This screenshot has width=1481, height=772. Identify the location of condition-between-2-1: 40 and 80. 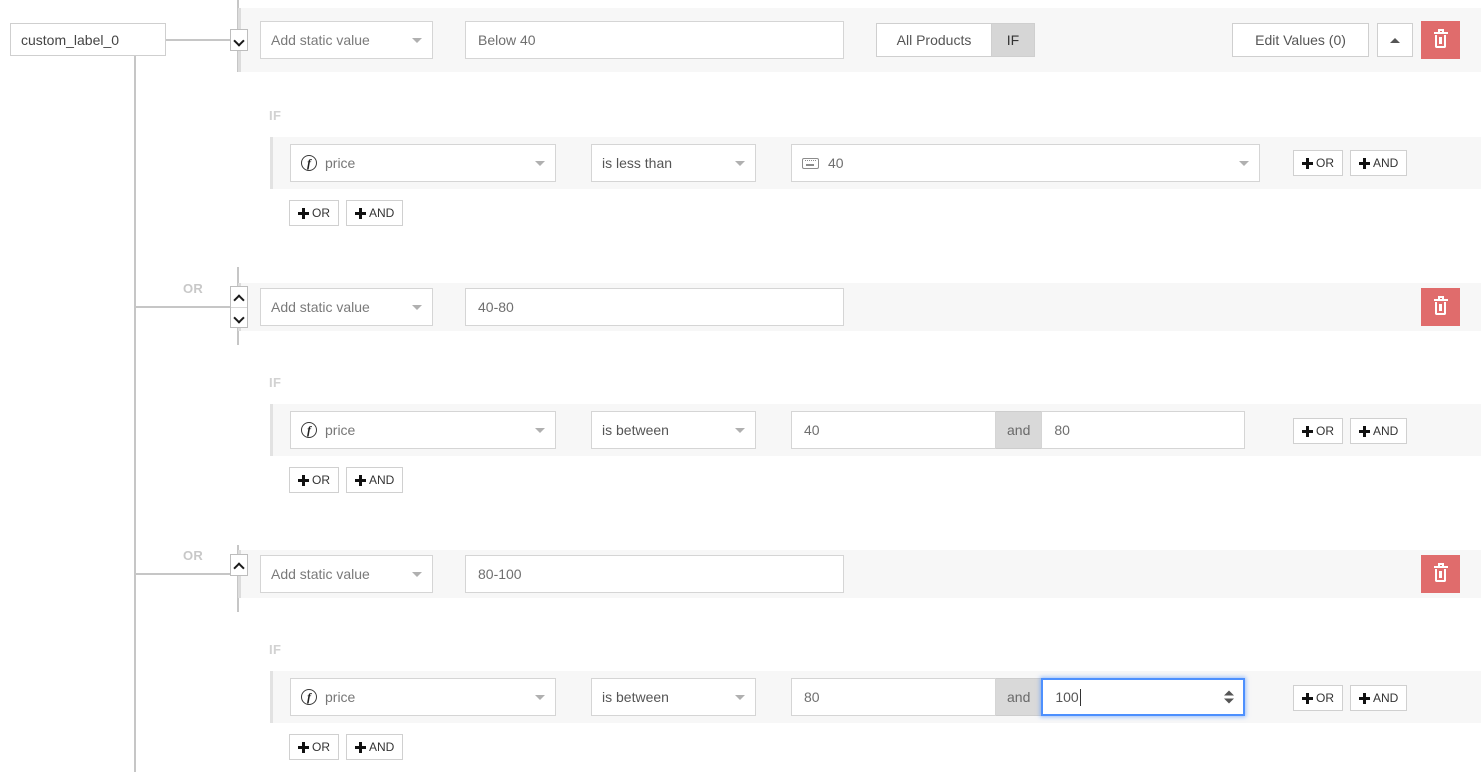
(1018, 430).